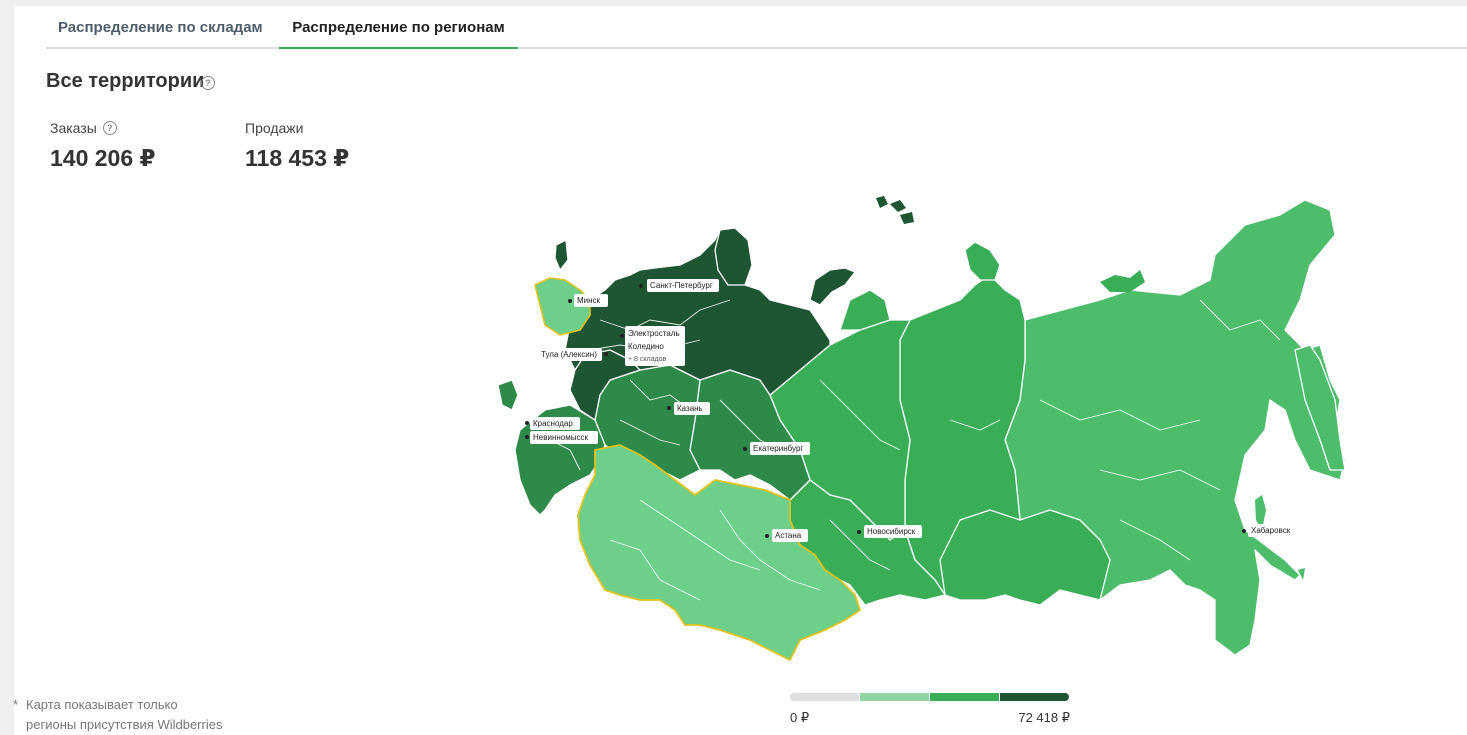  I want to click on marker-spb-label: Санкт-Петербург, so click(681, 285).